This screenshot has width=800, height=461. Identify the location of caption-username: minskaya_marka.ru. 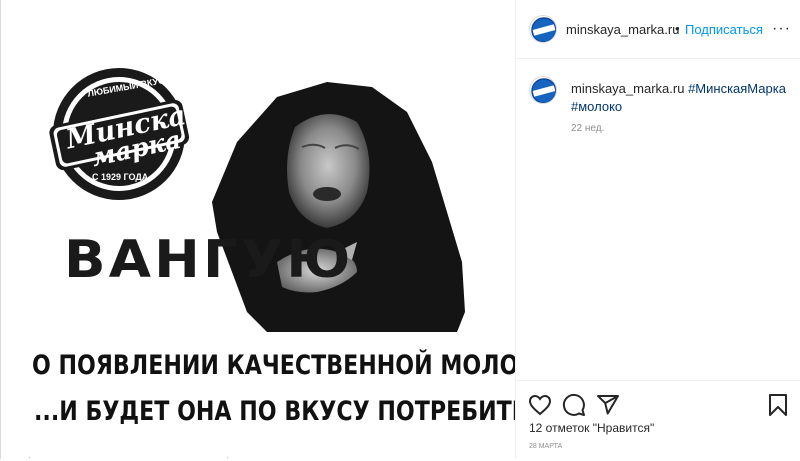
(627, 88).